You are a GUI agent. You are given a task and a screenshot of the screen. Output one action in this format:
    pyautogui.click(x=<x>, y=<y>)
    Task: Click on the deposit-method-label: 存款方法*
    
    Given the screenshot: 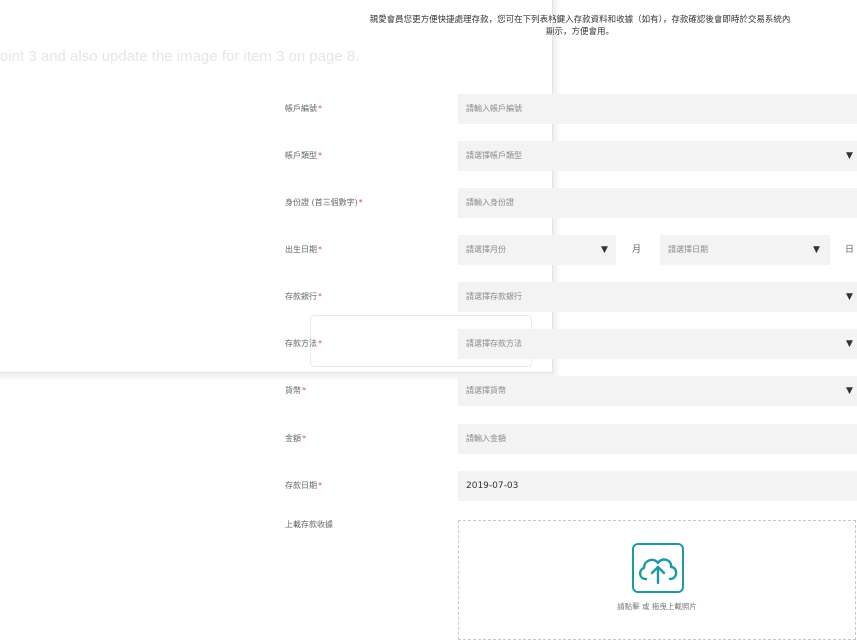 What is the action you would take?
    pyautogui.click(x=303, y=343)
    